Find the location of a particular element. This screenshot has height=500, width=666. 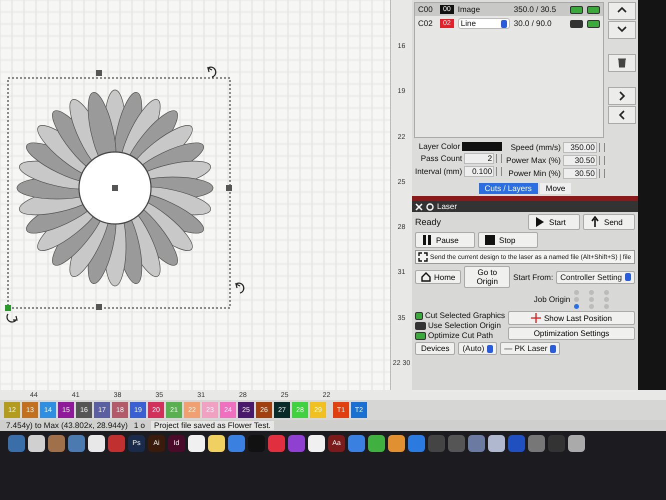

up-button is located at coordinates (622, 11).